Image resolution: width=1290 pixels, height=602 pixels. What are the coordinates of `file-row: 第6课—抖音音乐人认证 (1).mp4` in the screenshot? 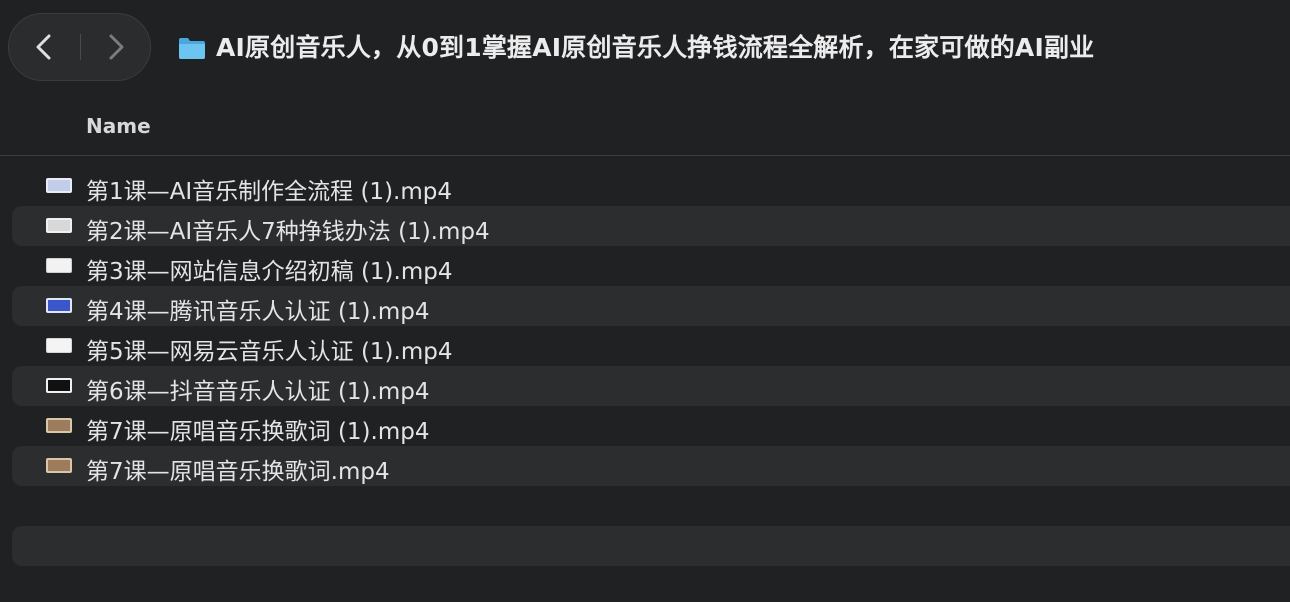 It's located at (651, 386).